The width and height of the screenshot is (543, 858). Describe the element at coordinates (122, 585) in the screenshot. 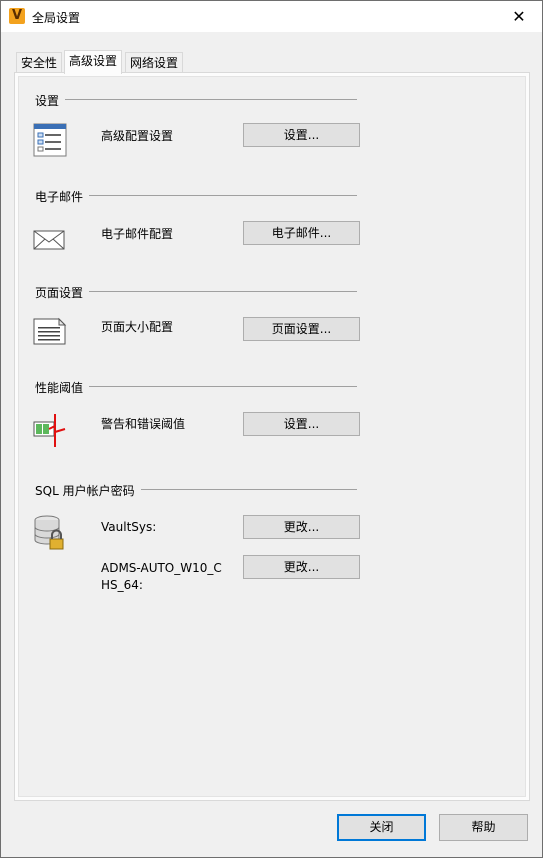

I see `adms-account-label-line2: HS_64:` at that location.